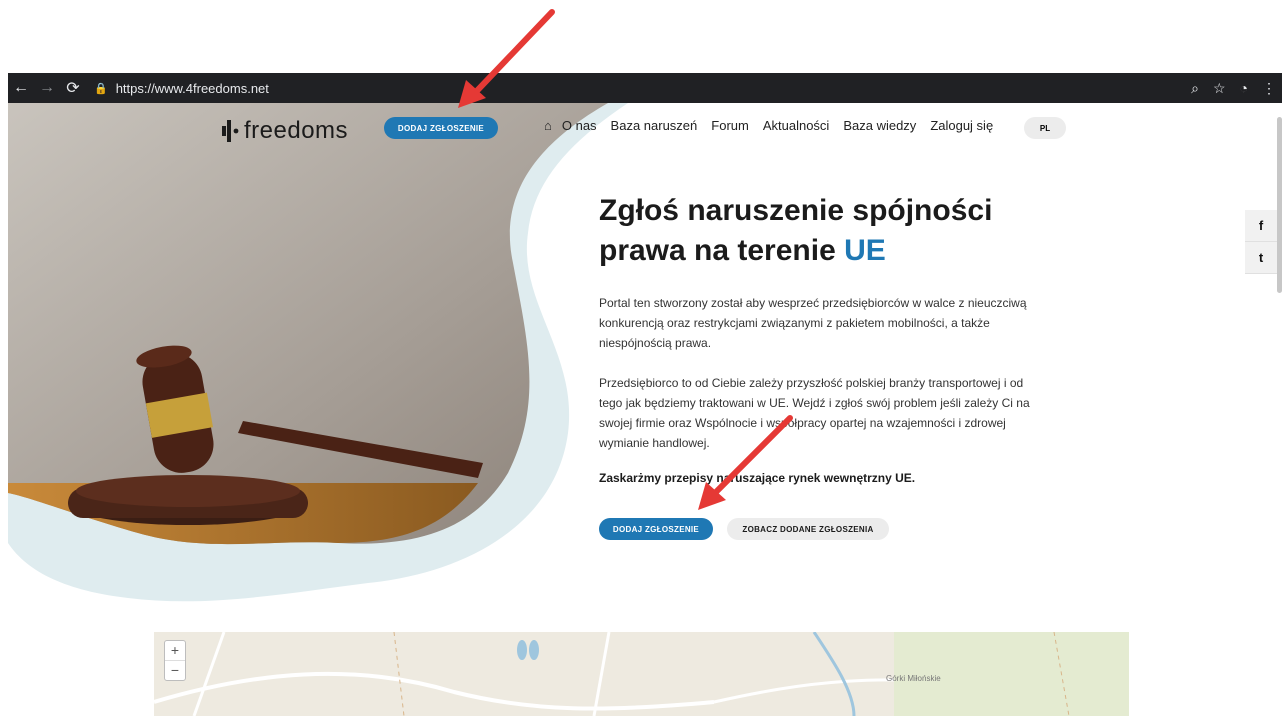 The width and height of the screenshot is (1282, 716). I want to click on nav-item-aktualnosci: Aktualności, so click(796, 125).